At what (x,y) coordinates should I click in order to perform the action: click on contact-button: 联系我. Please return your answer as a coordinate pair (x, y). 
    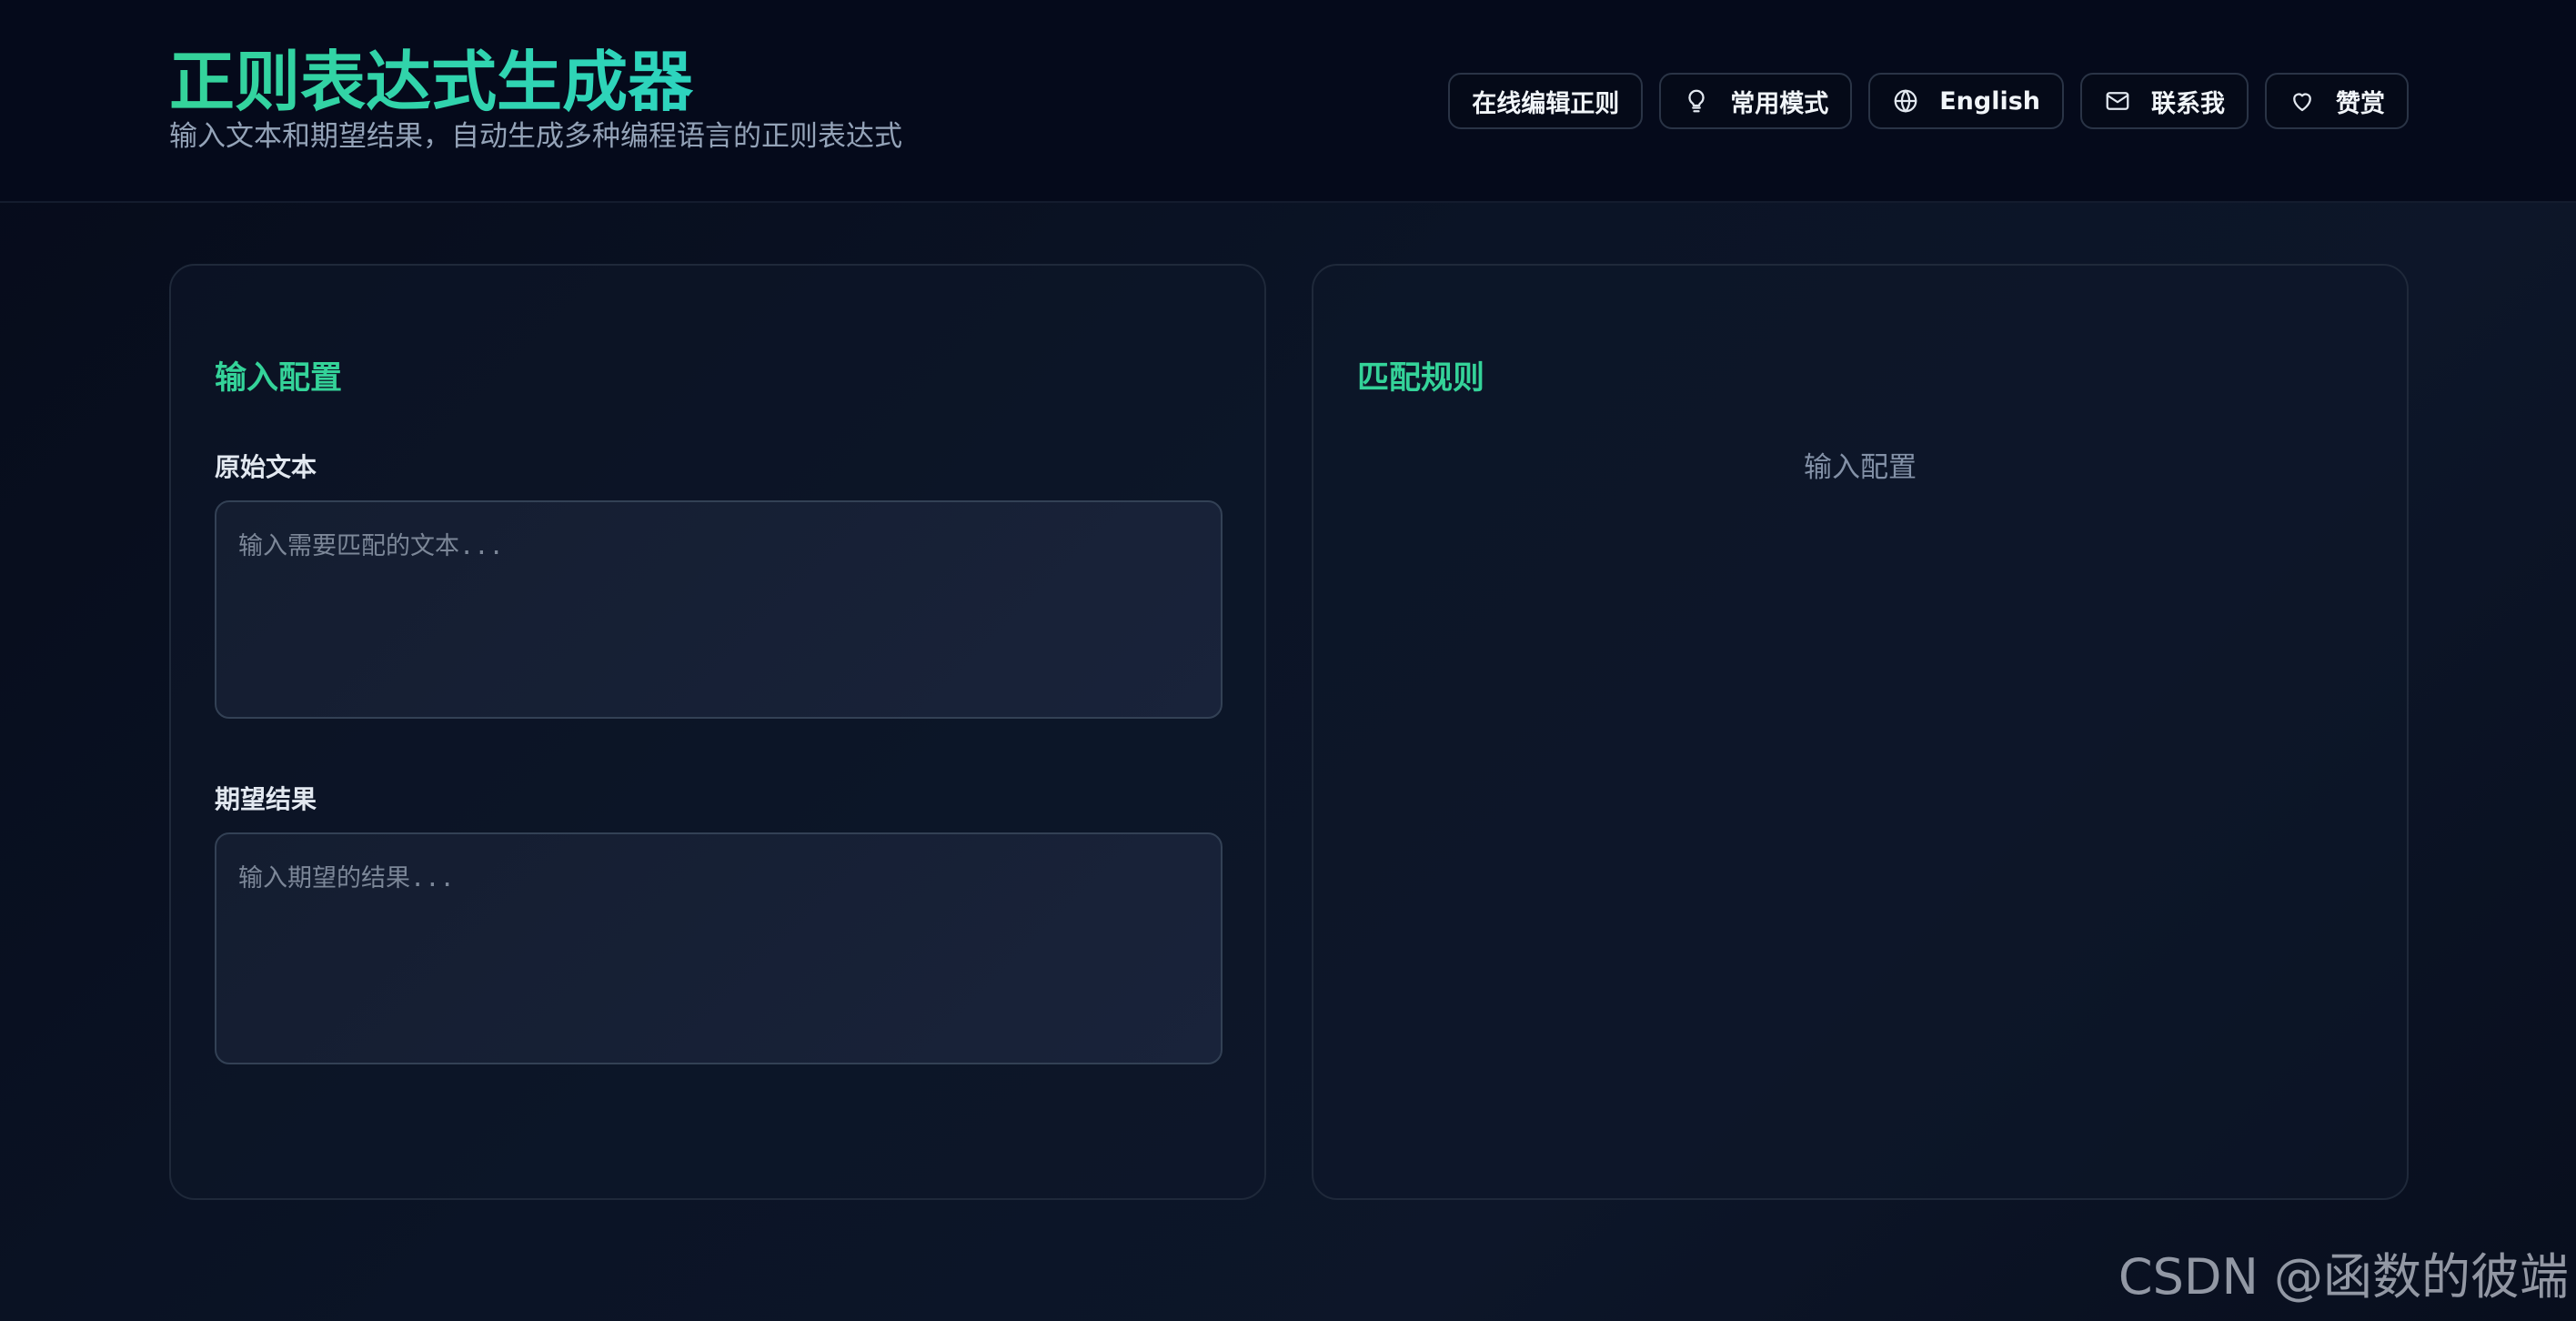
    Looking at the image, I should click on (2164, 101).